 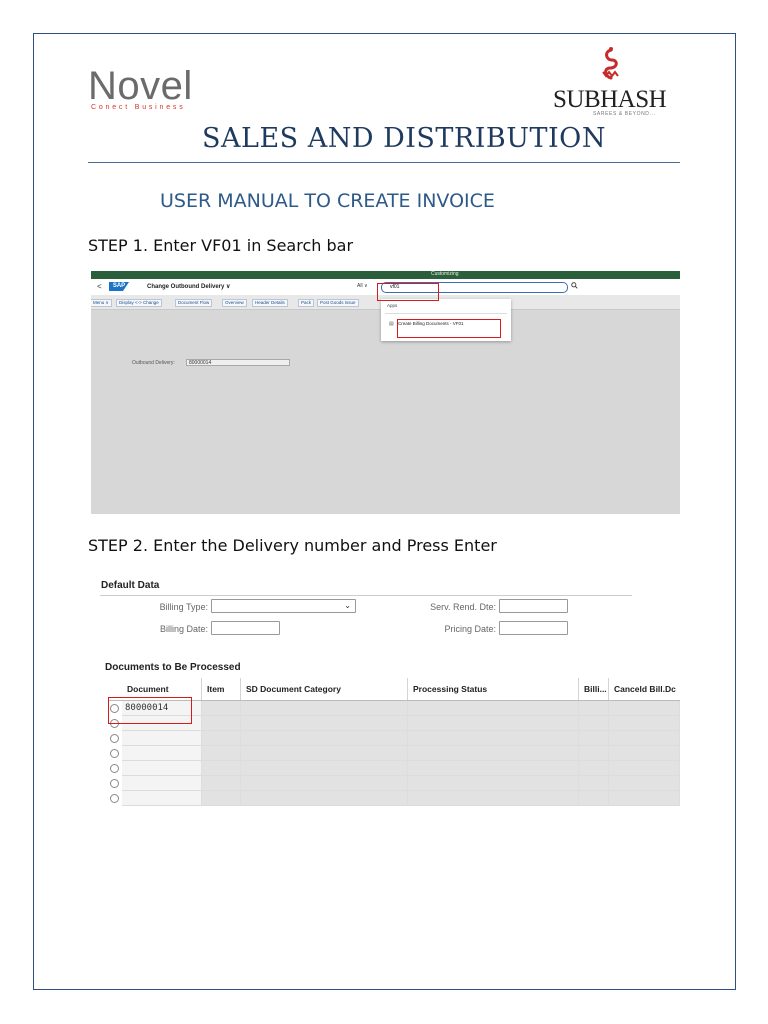 I want to click on default-data-heading: Default Data, so click(x=130, y=585).